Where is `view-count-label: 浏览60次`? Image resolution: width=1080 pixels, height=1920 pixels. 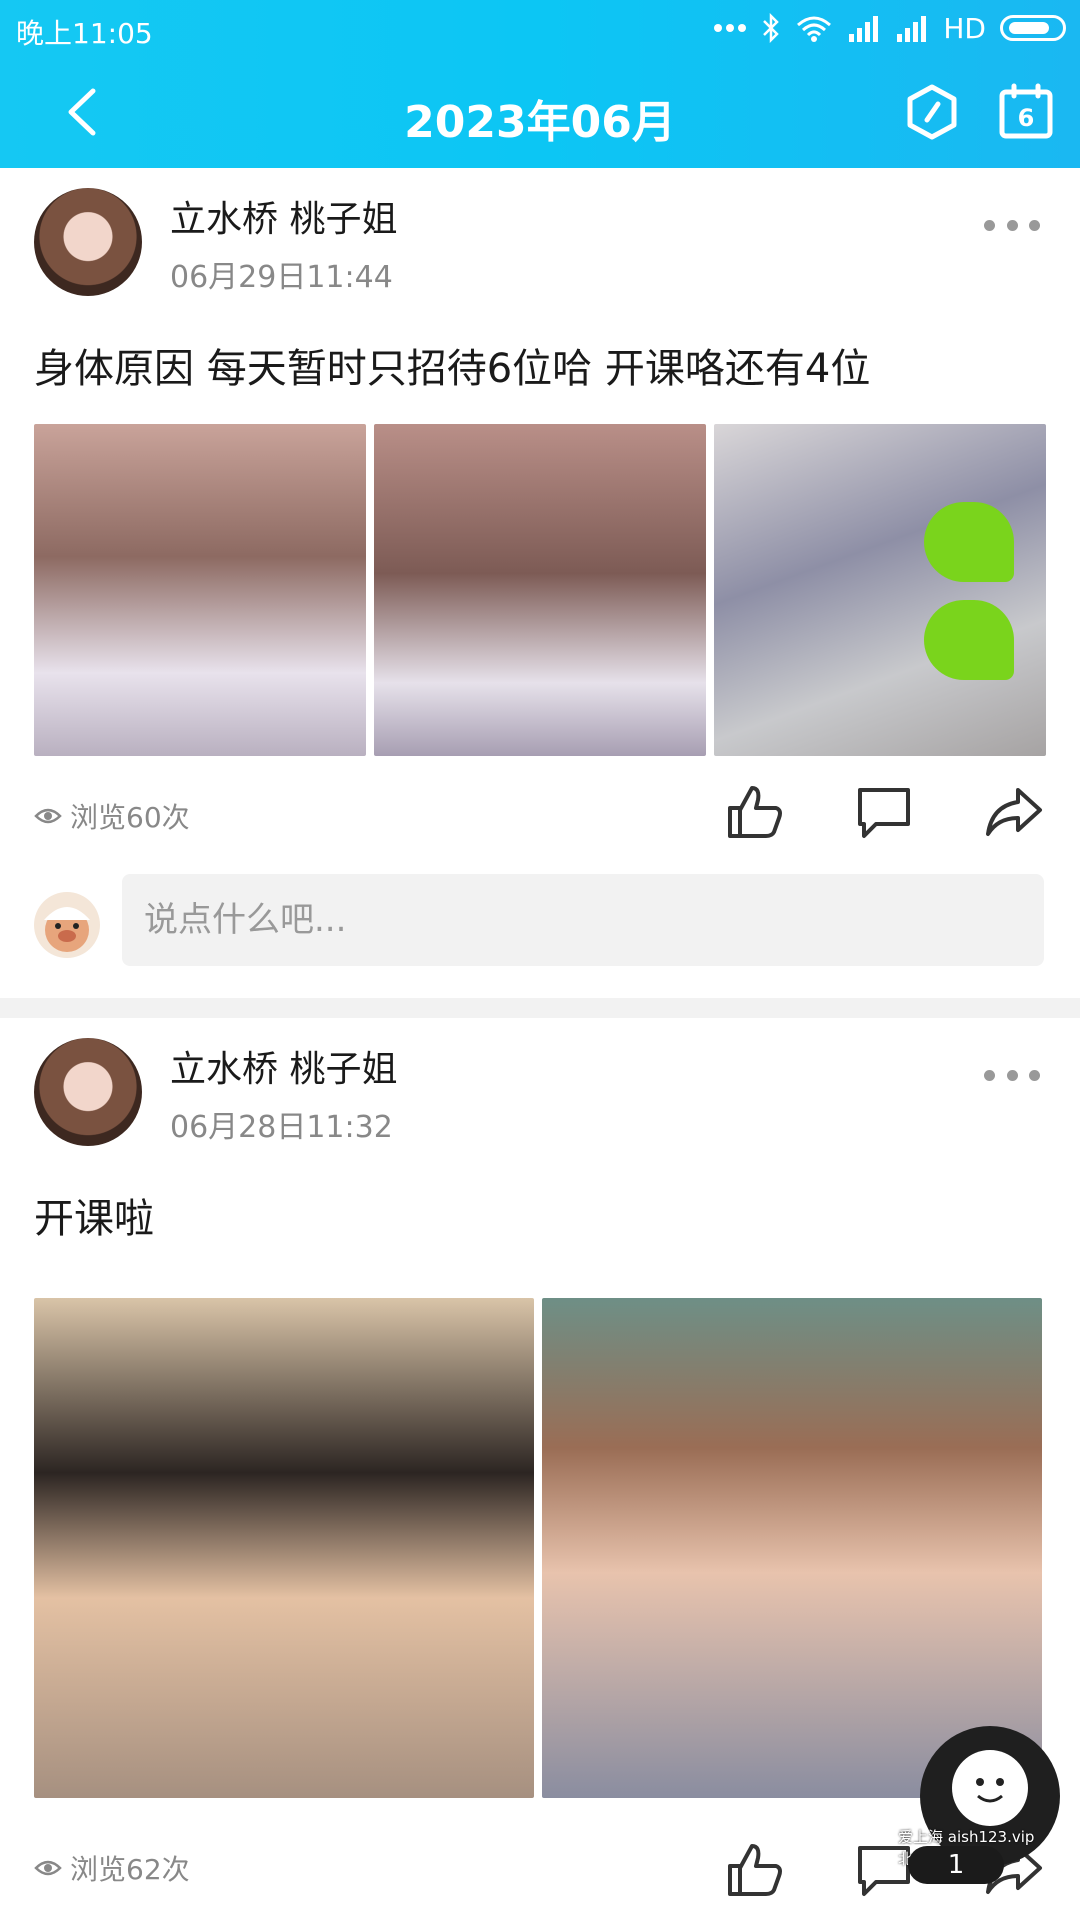 view-count-label: 浏览60次 is located at coordinates (130, 817).